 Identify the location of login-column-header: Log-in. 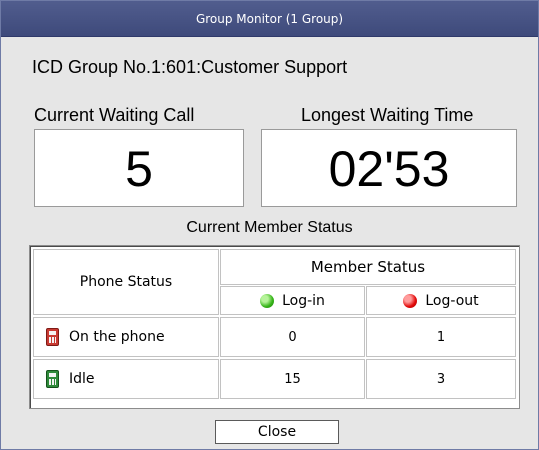
(292, 300).